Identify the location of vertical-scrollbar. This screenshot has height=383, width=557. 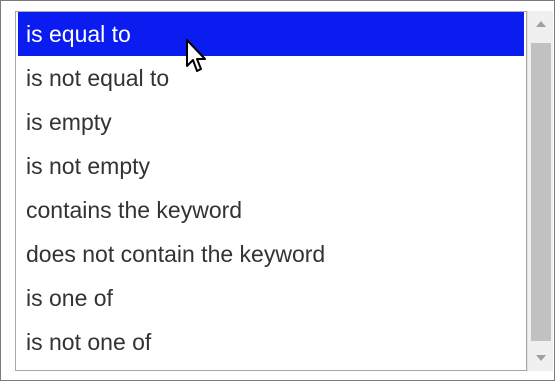
(540, 191).